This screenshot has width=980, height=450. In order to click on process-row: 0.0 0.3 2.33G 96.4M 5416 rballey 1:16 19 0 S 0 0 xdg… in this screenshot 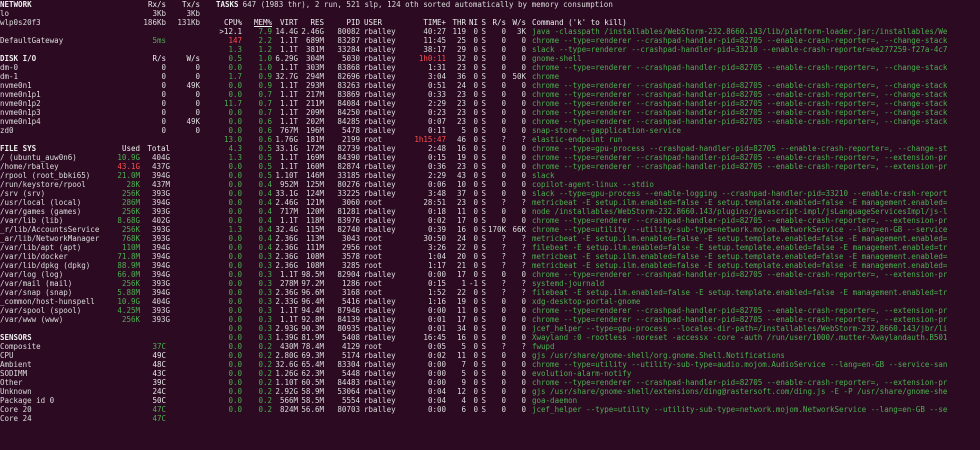, I will do `click(598, 301)`.